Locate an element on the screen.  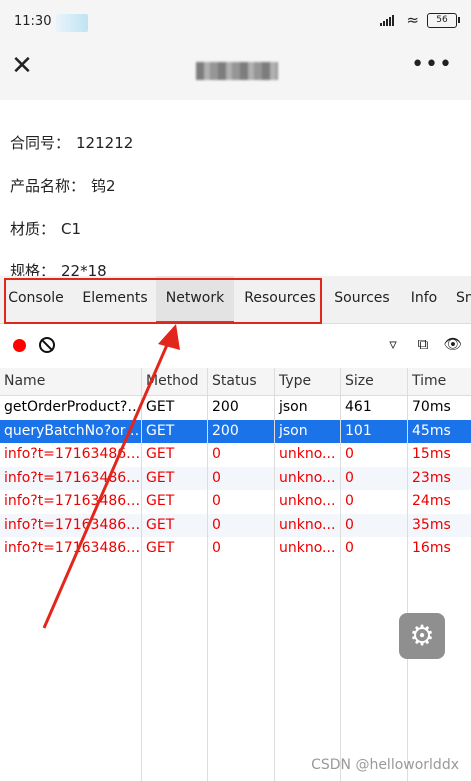
field-contract-no: 合同号： 121212 is located at coordinates (71, 142).